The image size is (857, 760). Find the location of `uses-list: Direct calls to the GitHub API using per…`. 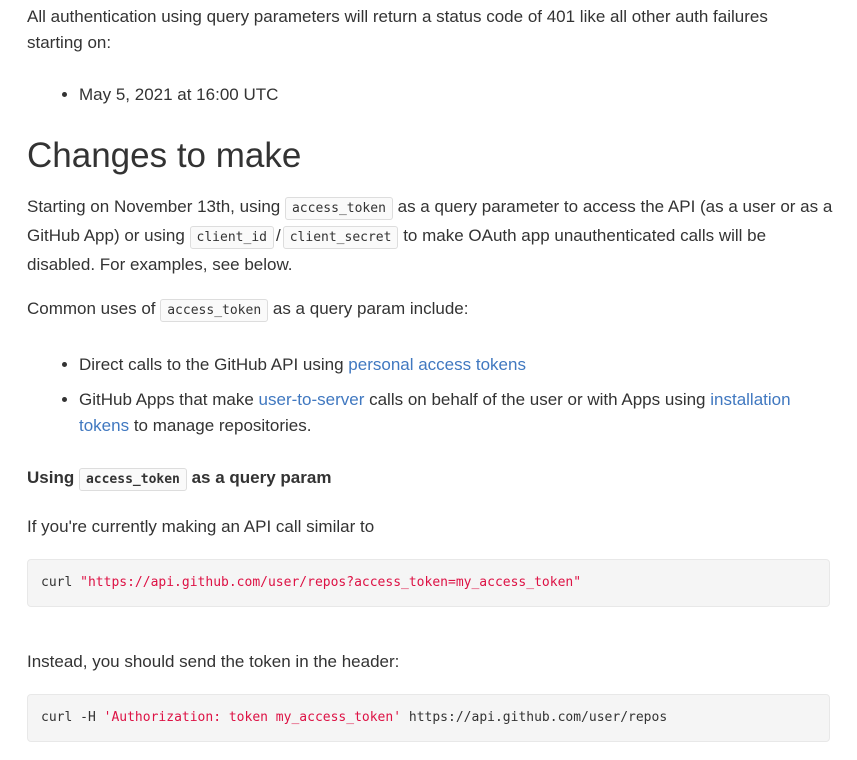

uses-list: Direct calls to the GitHub API using per… is located at coordinates (433, 395).